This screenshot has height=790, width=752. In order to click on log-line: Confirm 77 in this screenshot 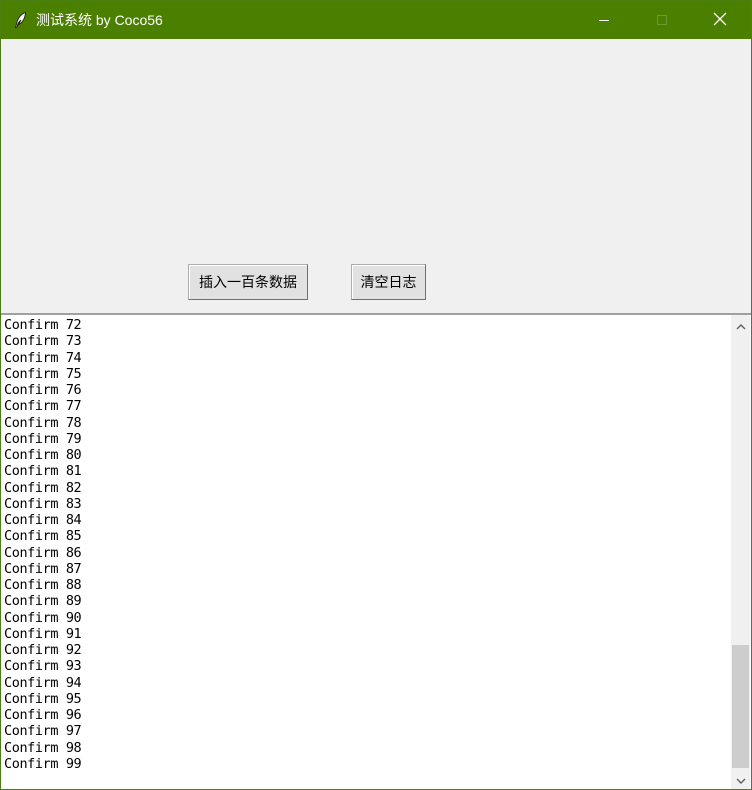, I will do `click(43, 406)`.